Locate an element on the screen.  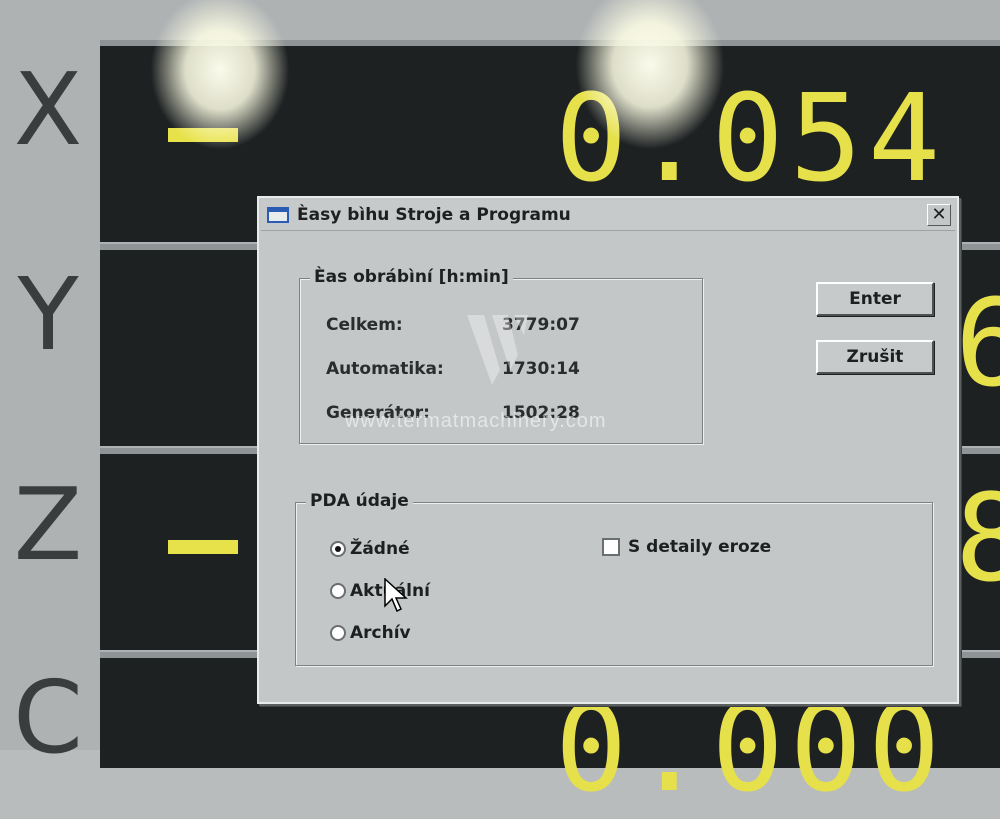
radio-button-none is located at coordinates (338, 549).